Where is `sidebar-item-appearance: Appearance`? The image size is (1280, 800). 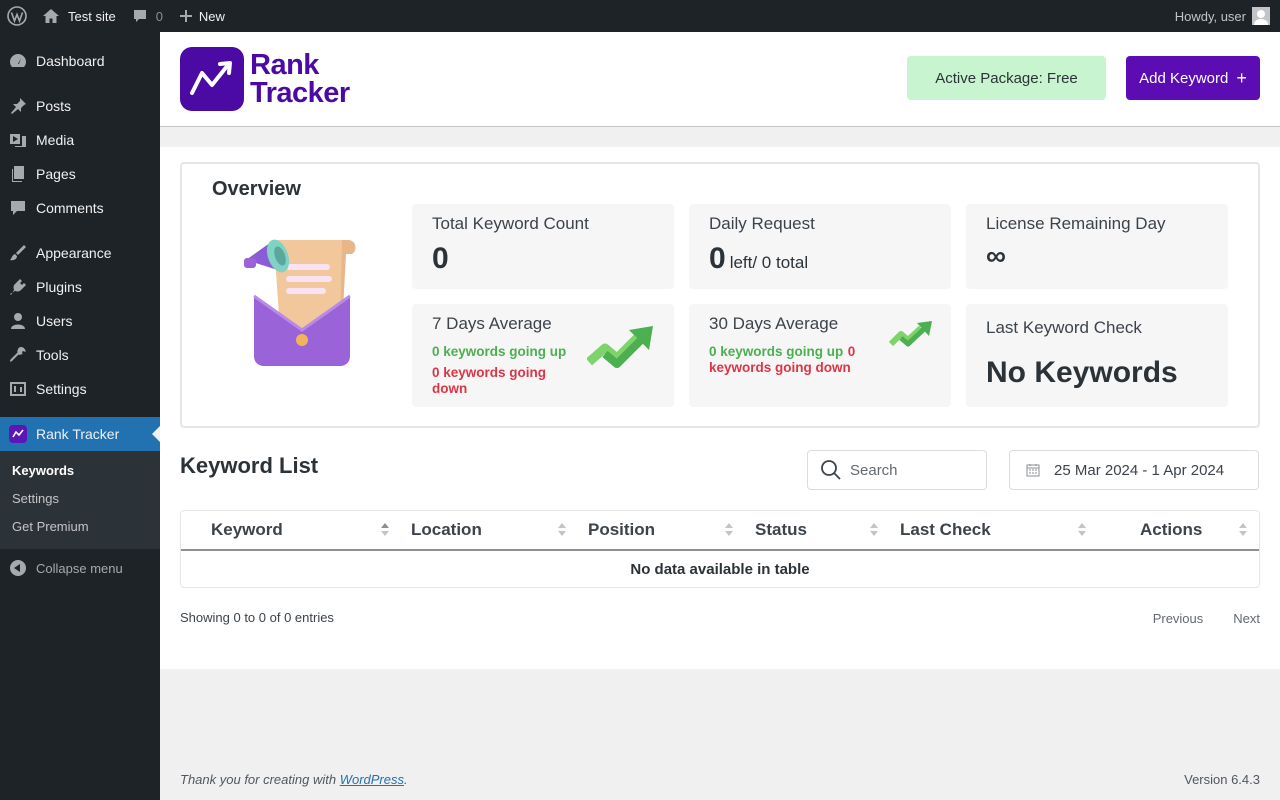
sidebar-item-appearance: Appearance is located at coordinates (80, 253).